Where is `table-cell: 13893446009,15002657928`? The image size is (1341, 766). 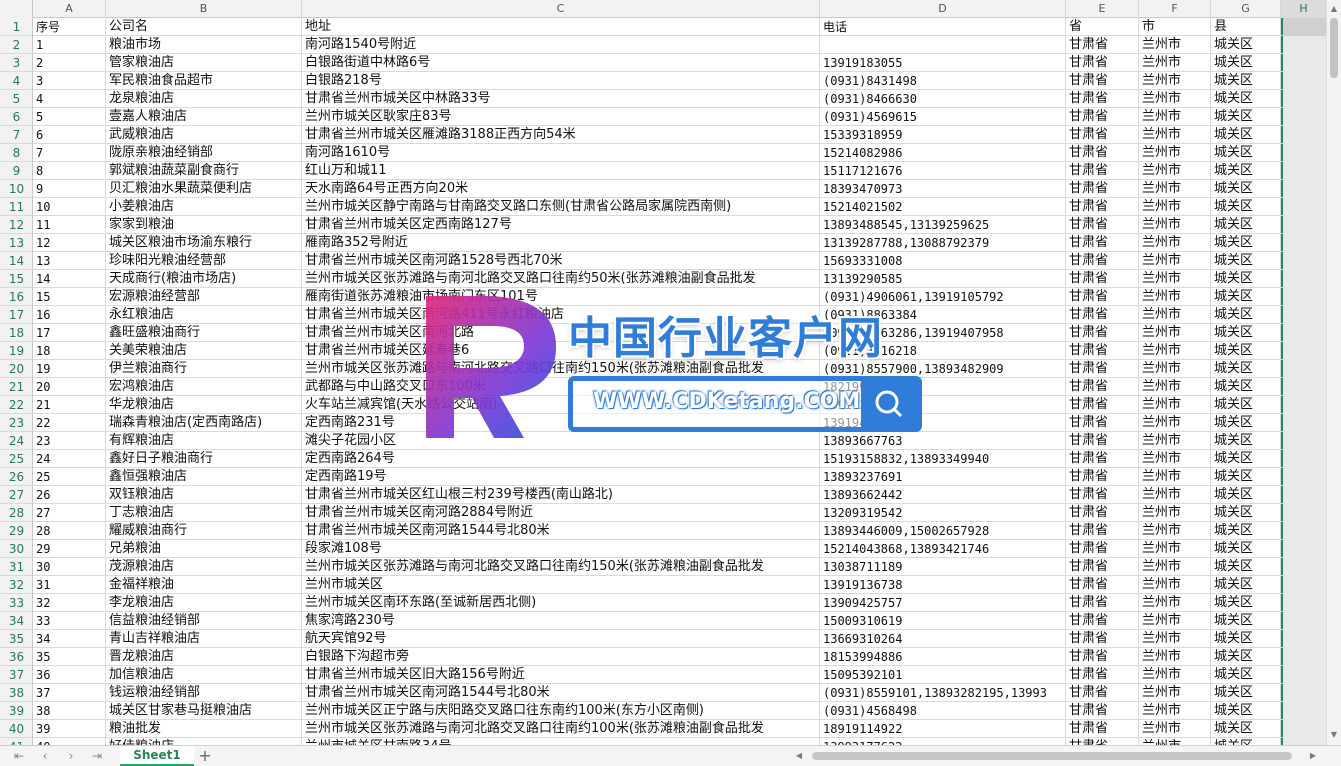
table-cell: 13893446009,15002657928 is located at coordinates (942, 531).